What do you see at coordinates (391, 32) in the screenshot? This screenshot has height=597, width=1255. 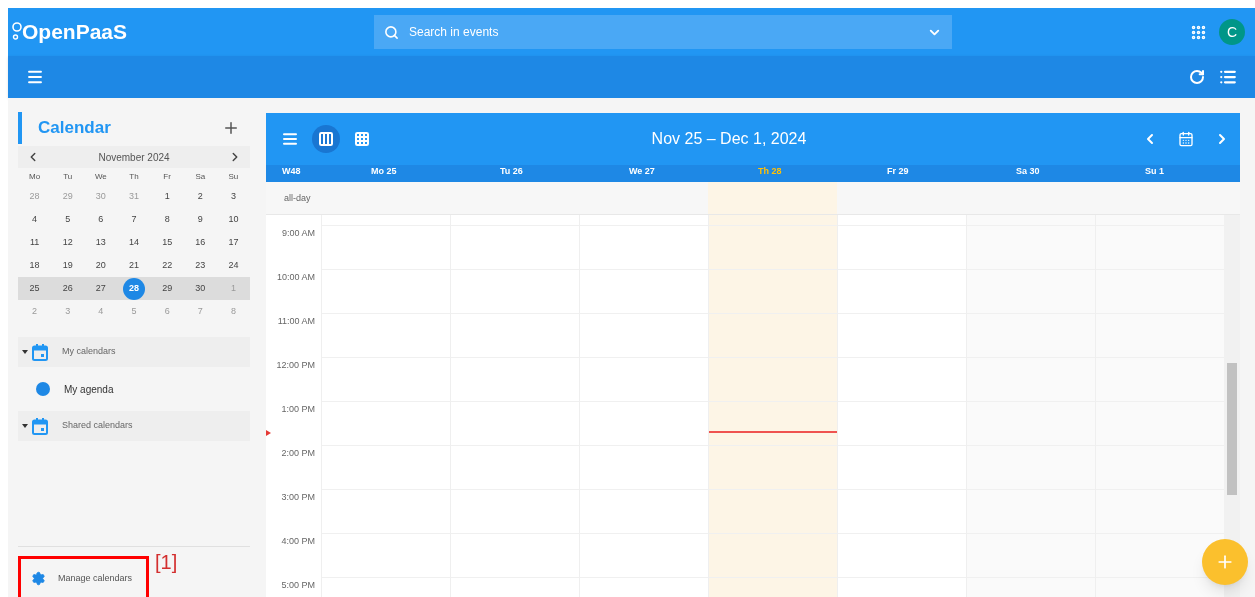 I see `search-icon` at bounding box center [391, 32].